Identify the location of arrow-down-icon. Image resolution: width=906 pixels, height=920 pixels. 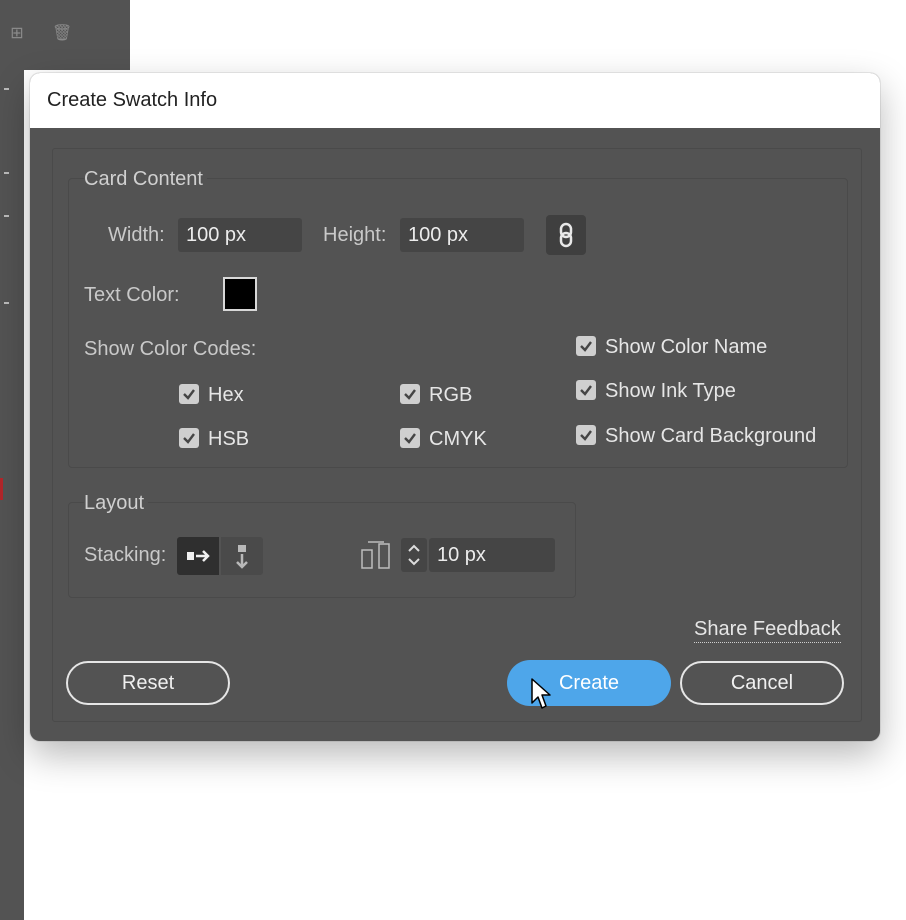
(242, 557).